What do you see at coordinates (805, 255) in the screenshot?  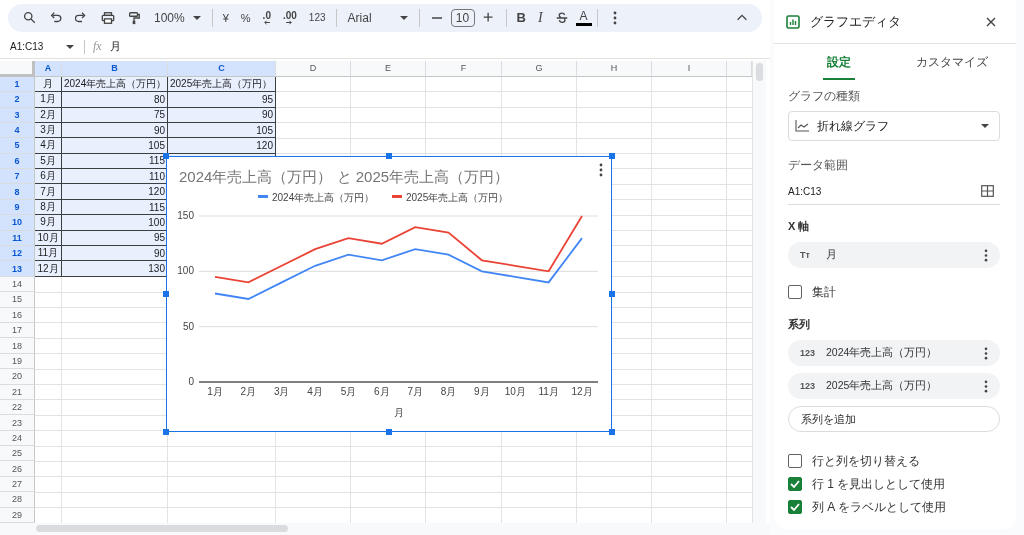 I see `type-label: Tт` at bounding box center [805, 255].